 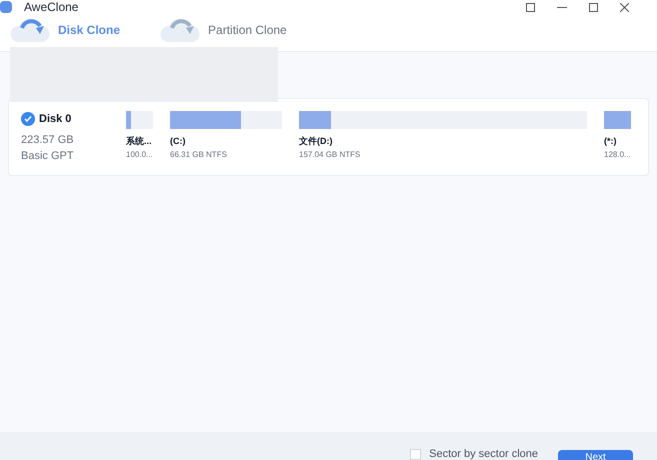 I want to click on checkbox, so click(x=416, y=454).